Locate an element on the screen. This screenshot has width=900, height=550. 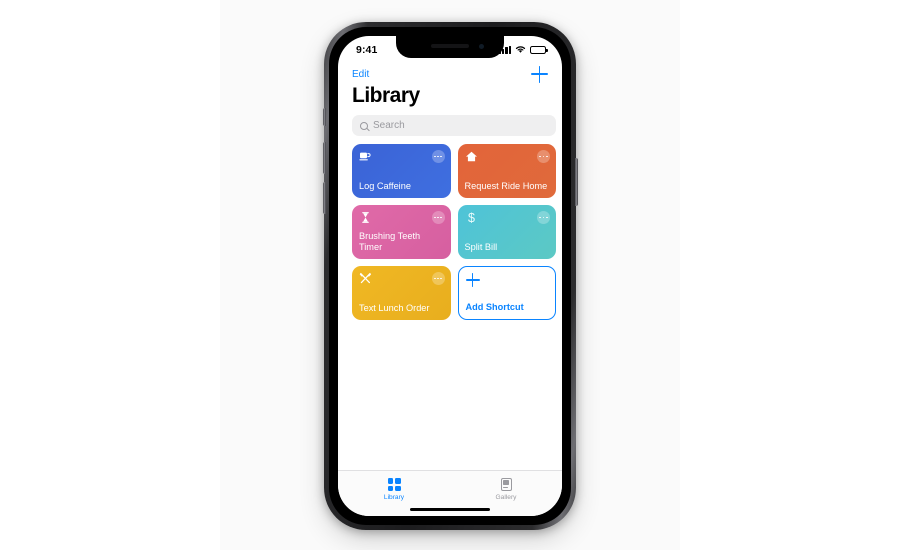
silent-switch-button is located at coordinates (324, 117).